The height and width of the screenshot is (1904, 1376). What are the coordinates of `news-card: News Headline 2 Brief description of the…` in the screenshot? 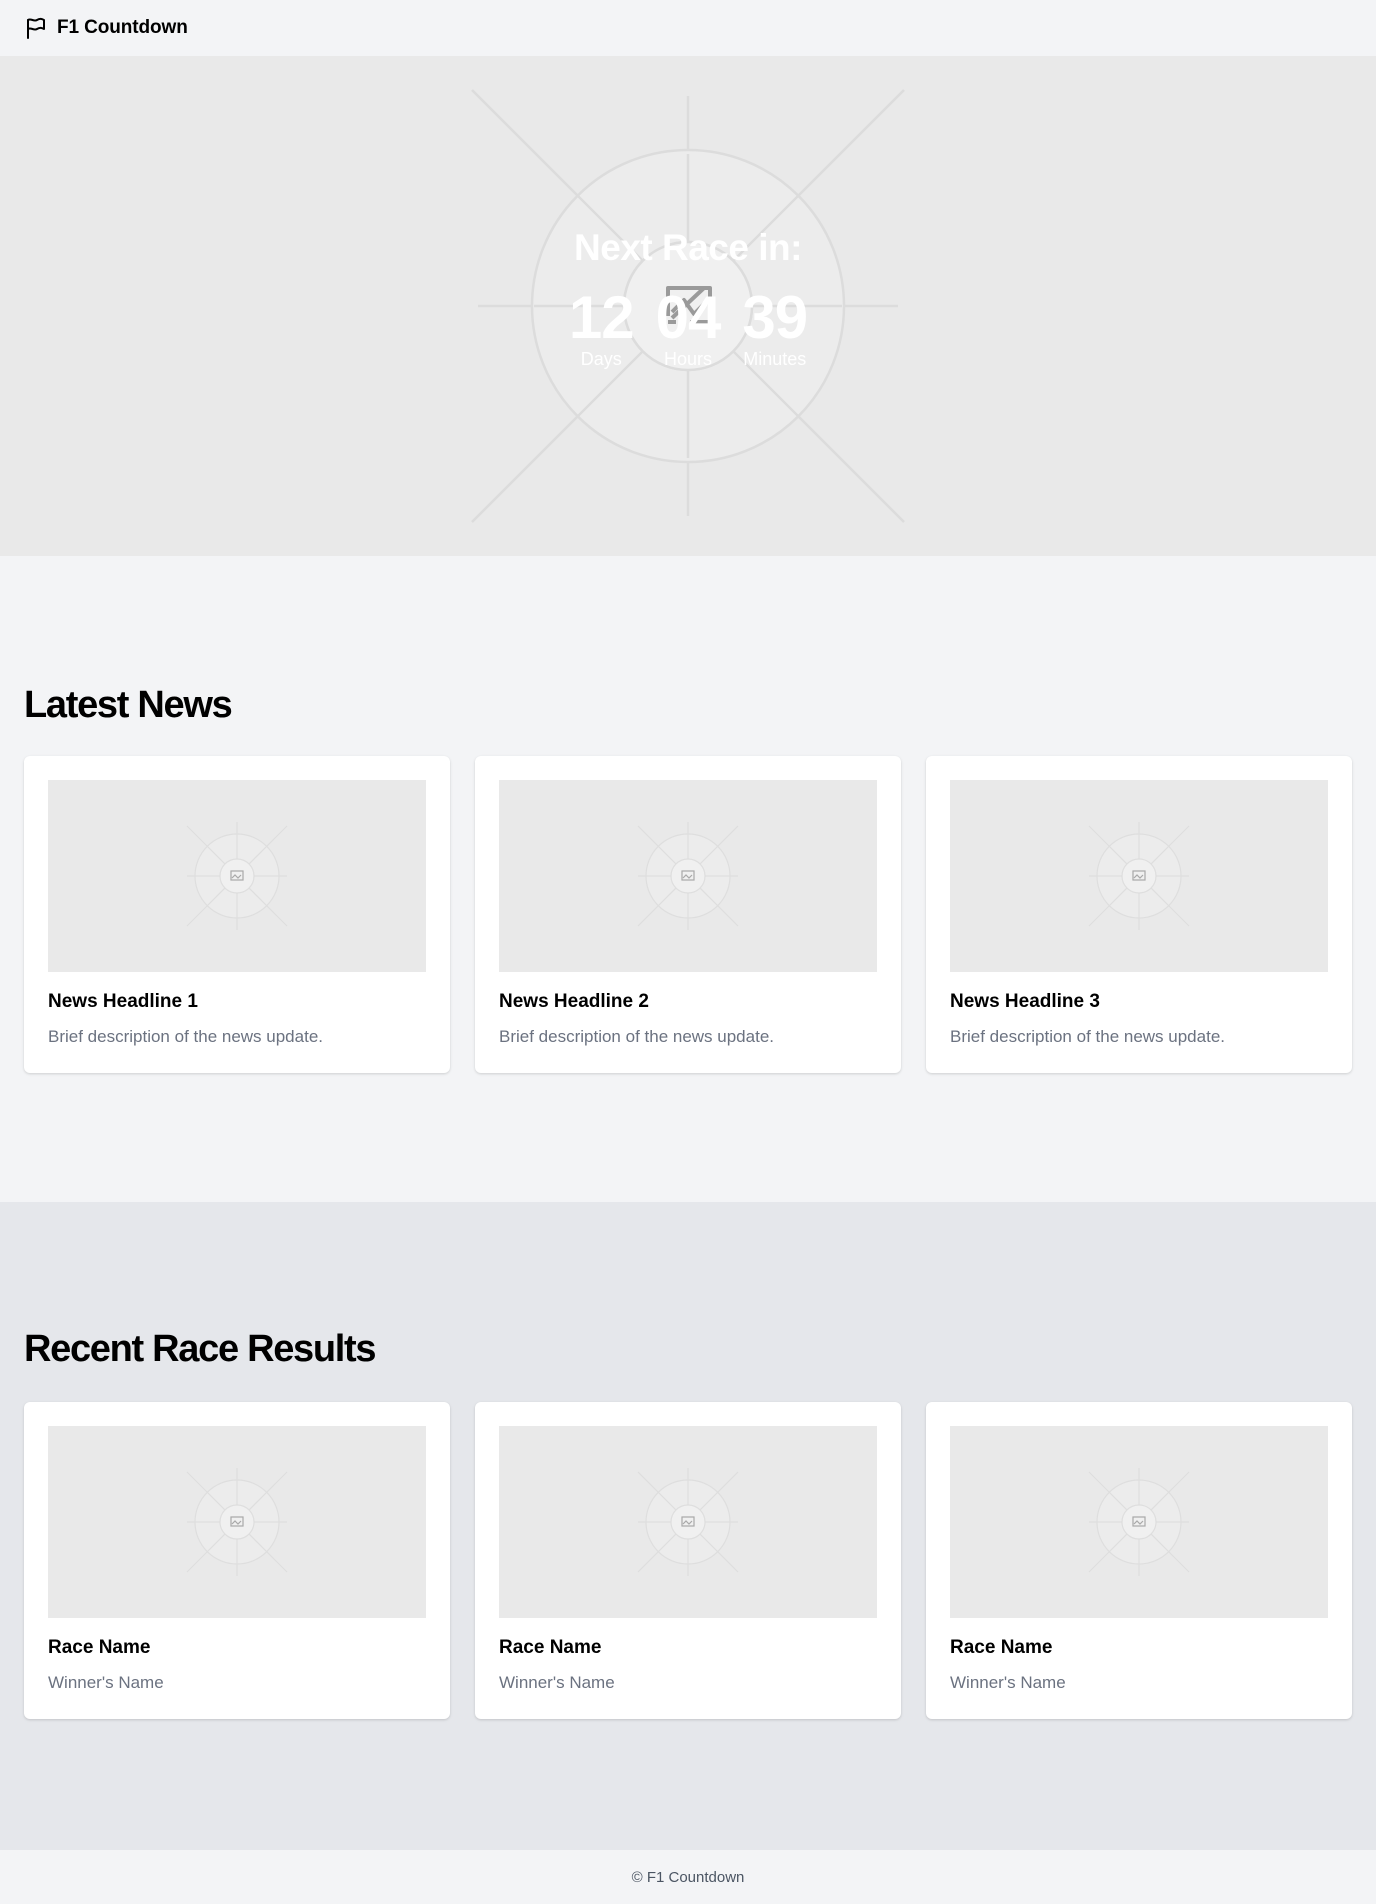 It's located at (688, 914).